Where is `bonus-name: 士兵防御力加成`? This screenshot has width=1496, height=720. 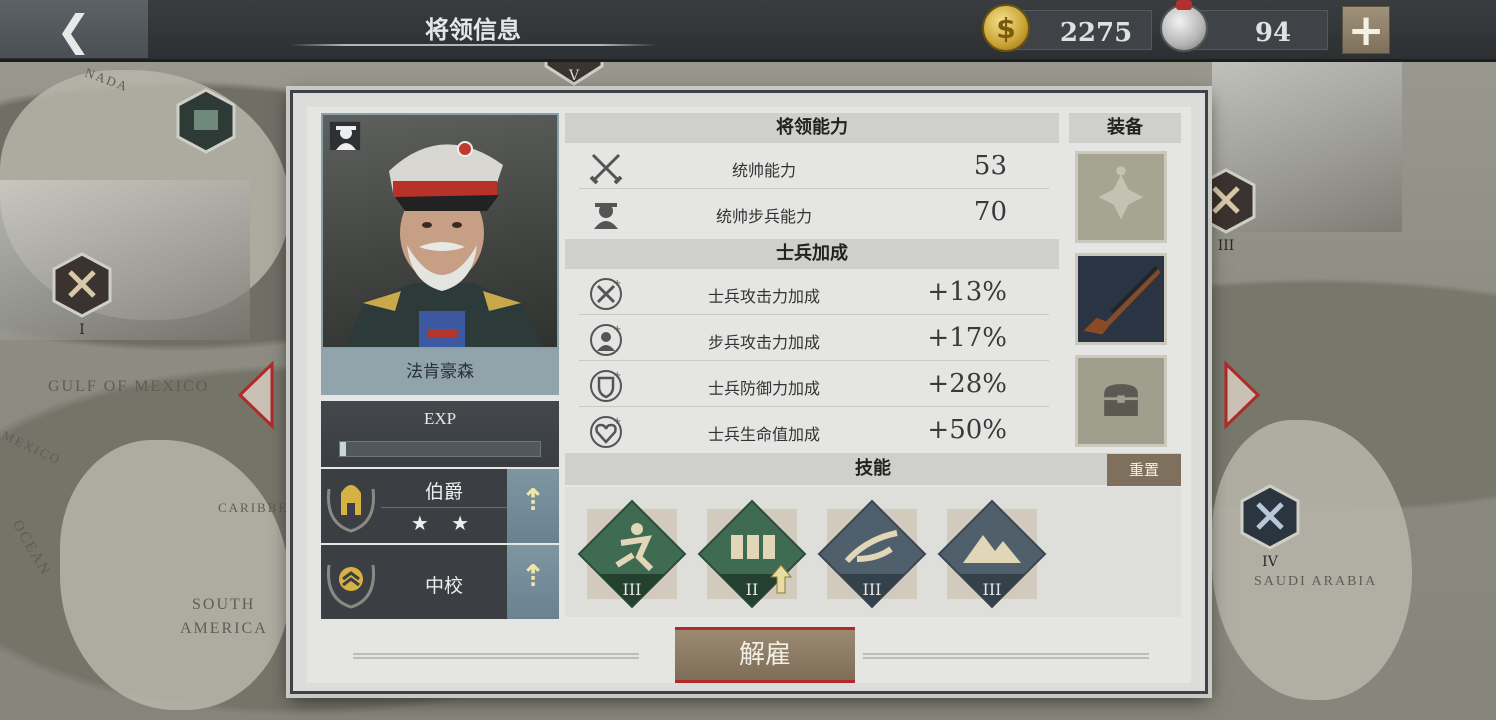
bonus-name: 士兵防御力加成 is located at coordinates (763, 388).